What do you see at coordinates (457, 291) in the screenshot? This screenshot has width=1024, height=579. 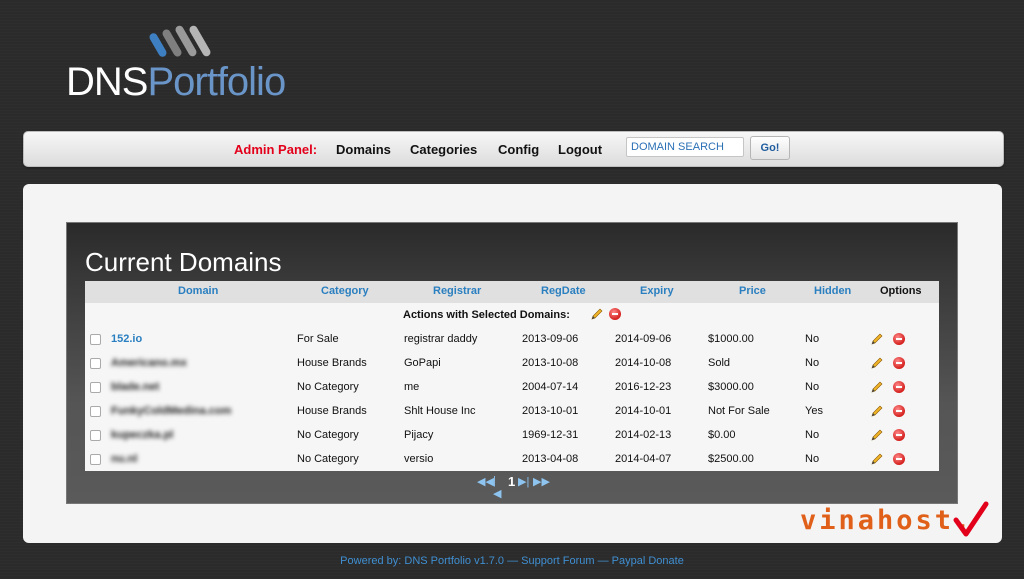 I see `col-registrar: Registrar` at bounding box center [457, 291].